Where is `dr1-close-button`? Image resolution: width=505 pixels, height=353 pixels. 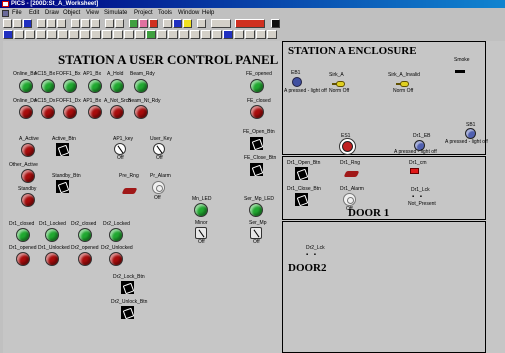
dr1-close-button is located at coordinates (301, 199).